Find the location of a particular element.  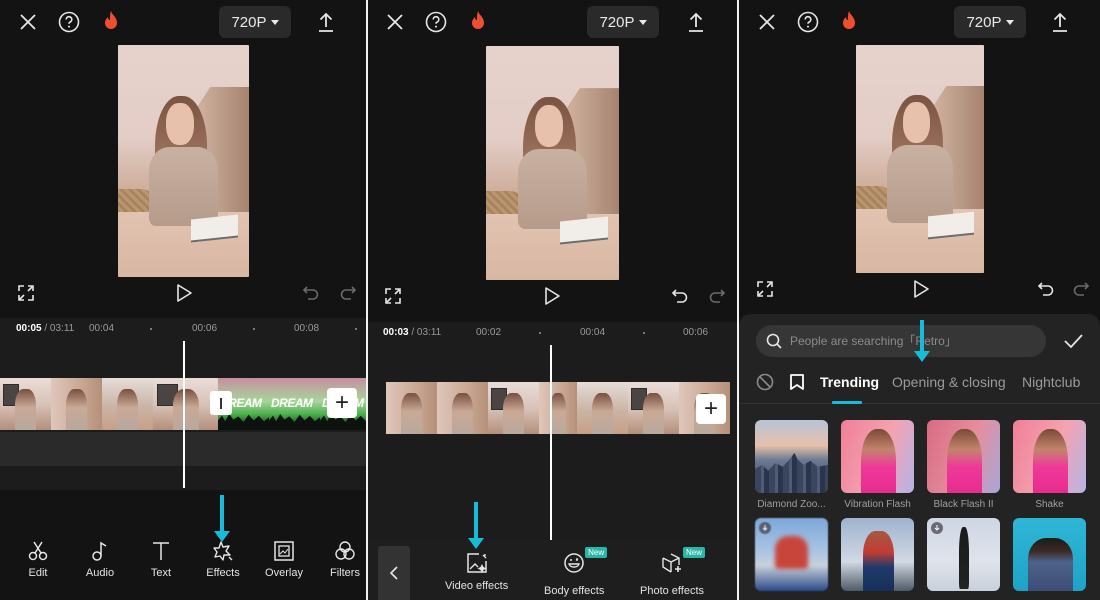

effect-card: Shake is located at coordinates (1049, 465).